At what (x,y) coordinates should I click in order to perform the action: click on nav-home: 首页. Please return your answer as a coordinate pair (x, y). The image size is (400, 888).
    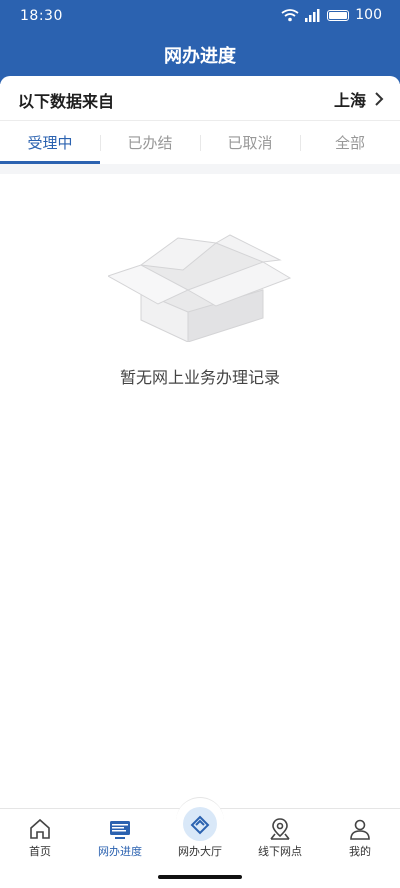
    Looking at the image, I should click on (40, 839).